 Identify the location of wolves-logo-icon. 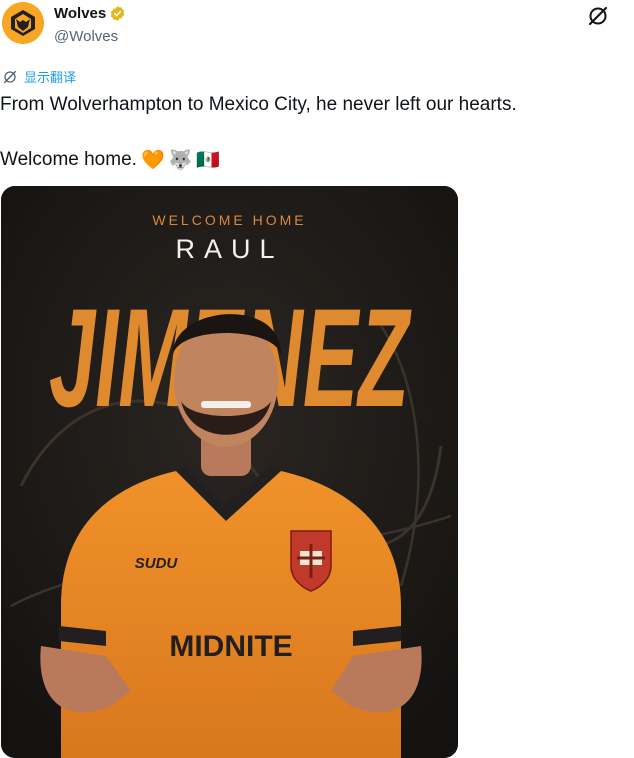
(23, 23).